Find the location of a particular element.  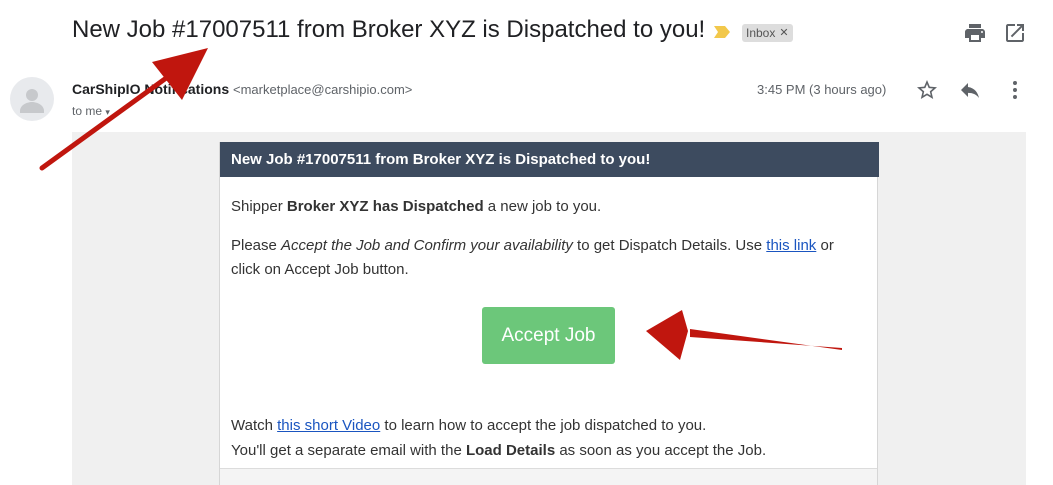

video-line-pre: Watch is located at coordinates (254, 425).